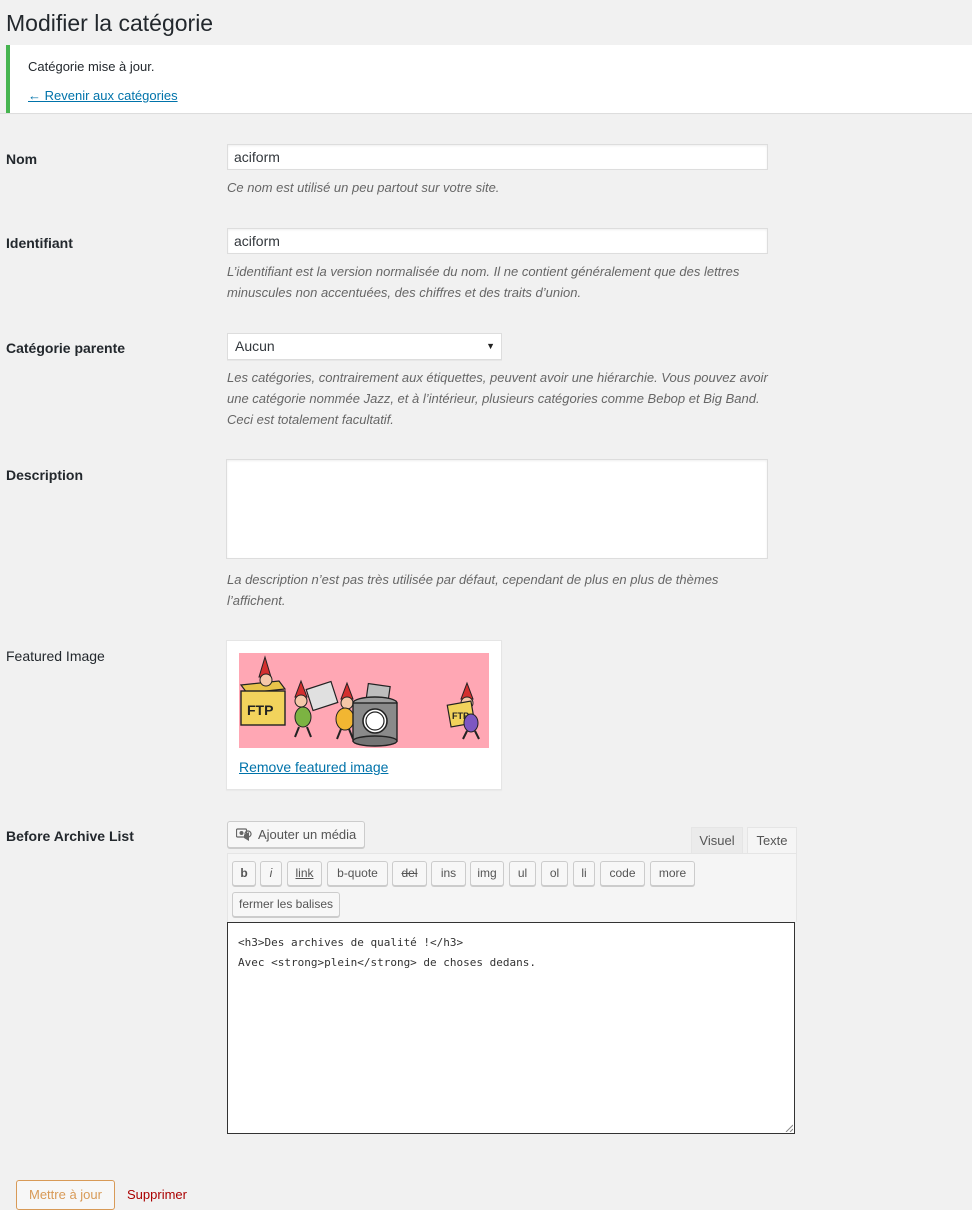 This screenshot has width=972, height=1210. Describe the element at coordinates (45, 475) in the screenshot. I see `description-label: Description` at that location.